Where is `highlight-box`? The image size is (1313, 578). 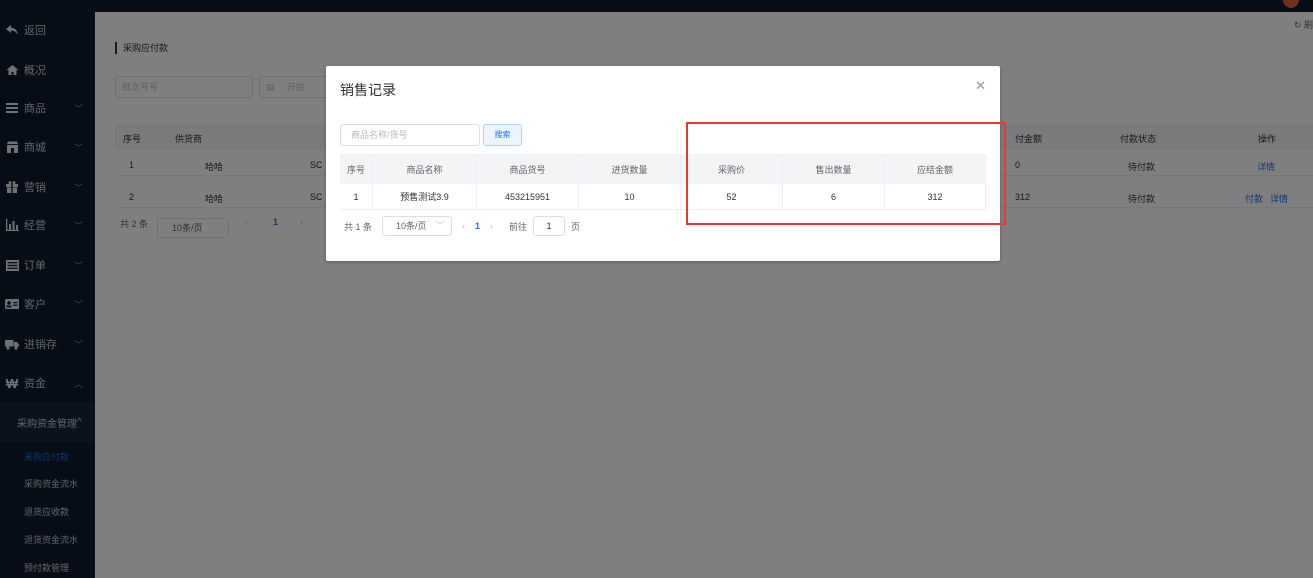 highlight-box is located at coordinates (846, 173).